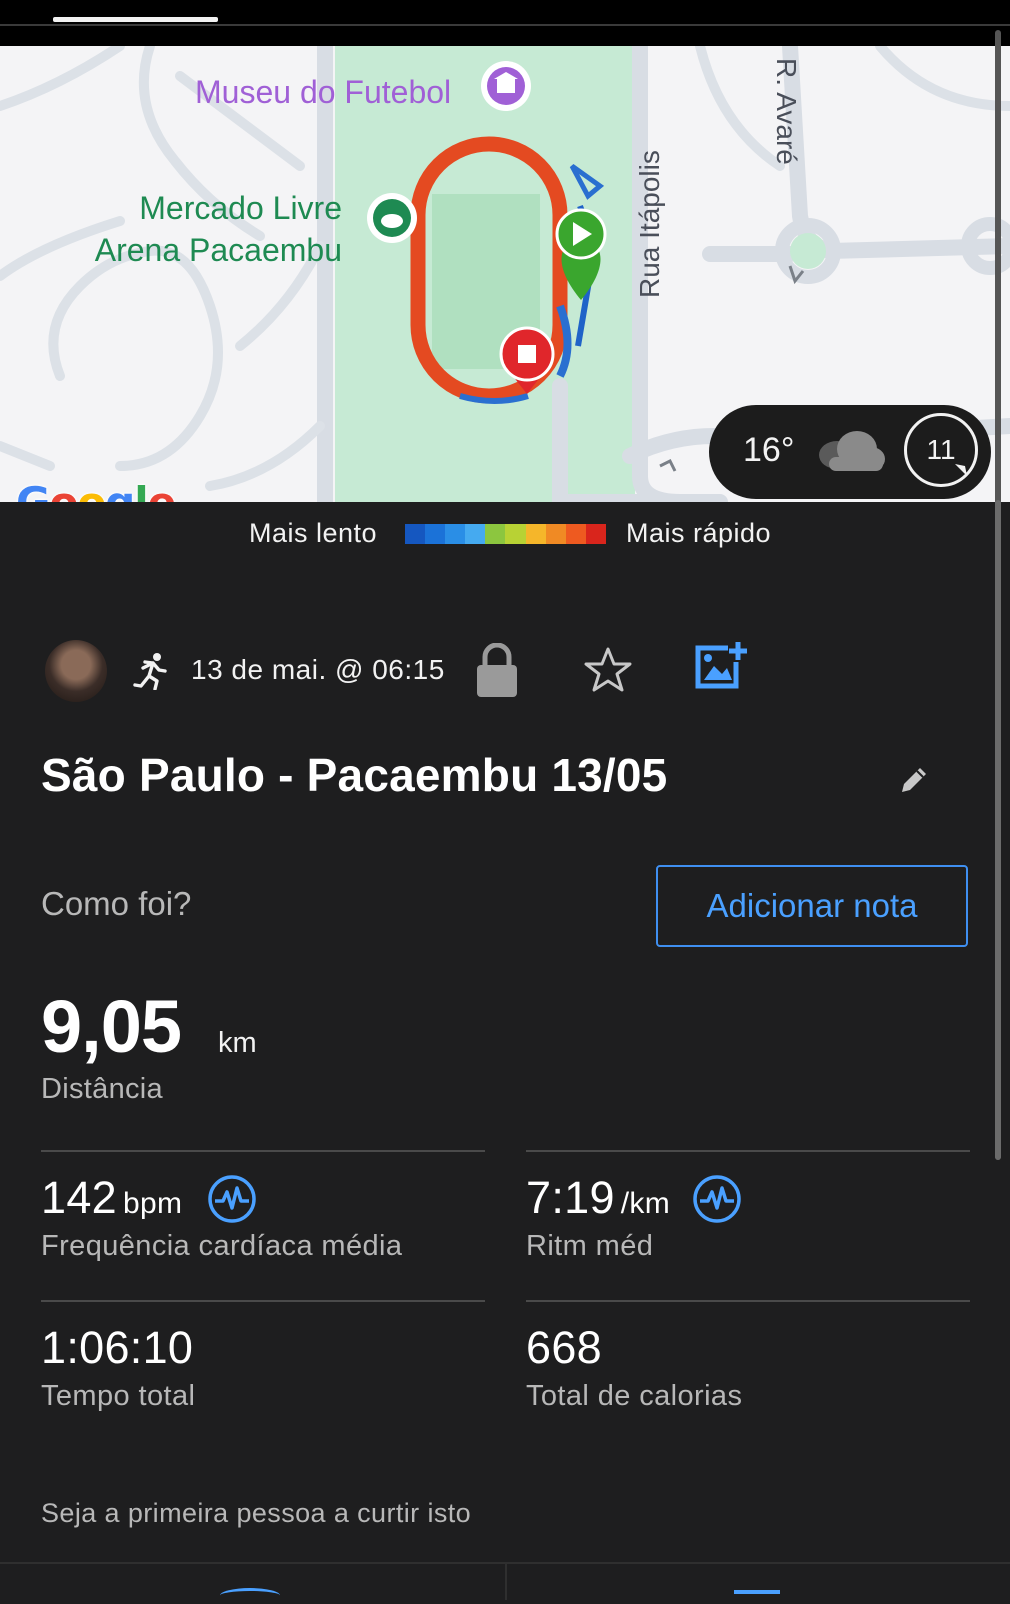 This screenshot has width=1010, height=1604. I want to click on comment-action-icon, so click(757, 1597).